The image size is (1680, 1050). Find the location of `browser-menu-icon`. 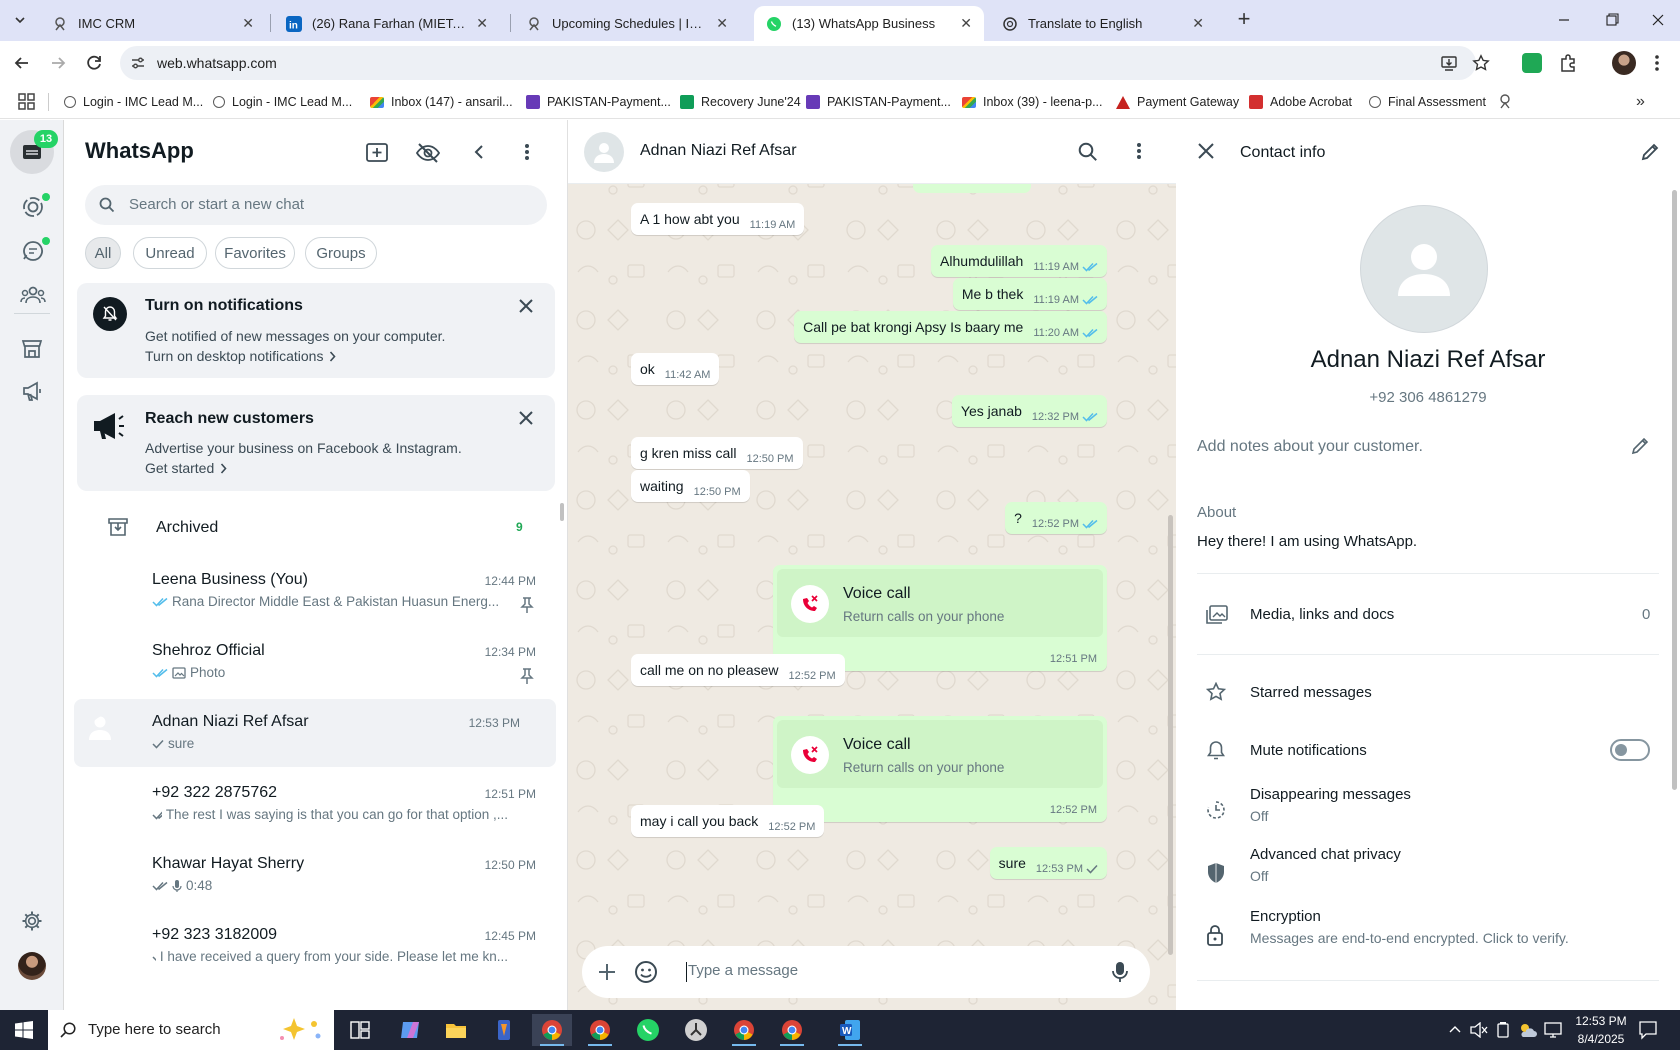

browser-menu-icon is located at coordinates (1657, 63).